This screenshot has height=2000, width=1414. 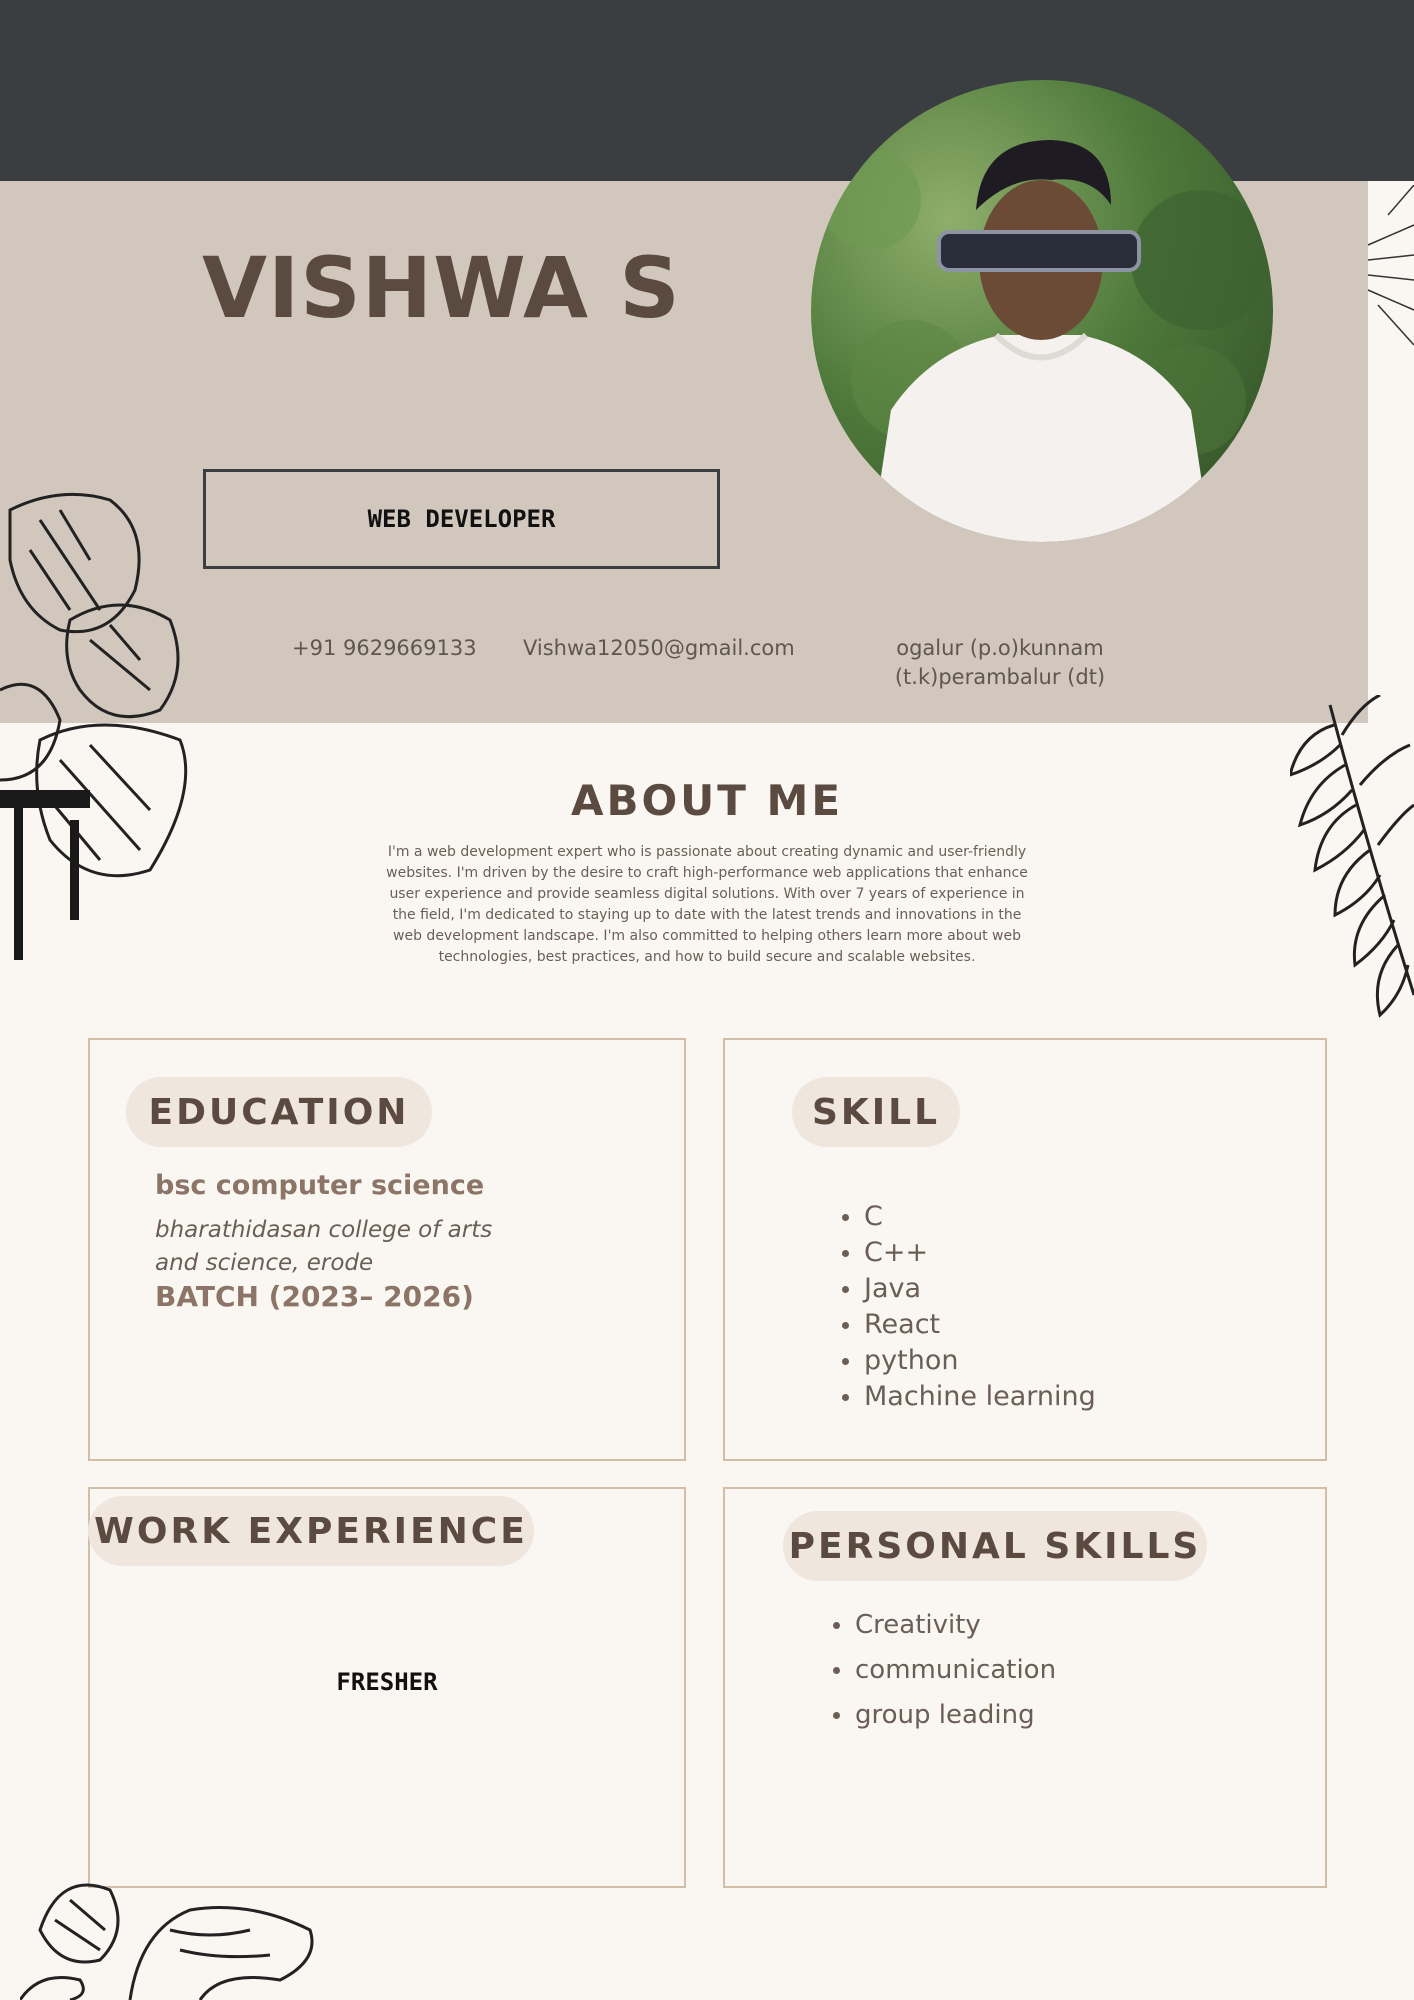 I want to click on skill-item: python, so click(x=968, y=1361).